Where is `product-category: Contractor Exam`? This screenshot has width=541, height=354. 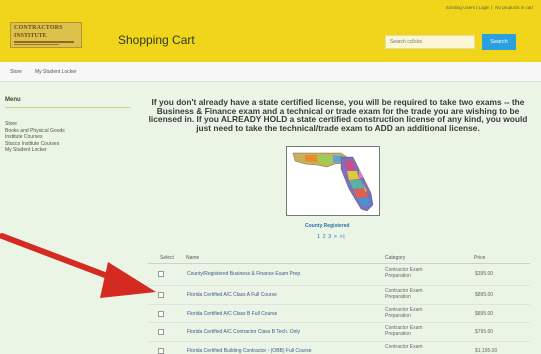
product-category: Contractor Exam is located at coordinates (404, 347).